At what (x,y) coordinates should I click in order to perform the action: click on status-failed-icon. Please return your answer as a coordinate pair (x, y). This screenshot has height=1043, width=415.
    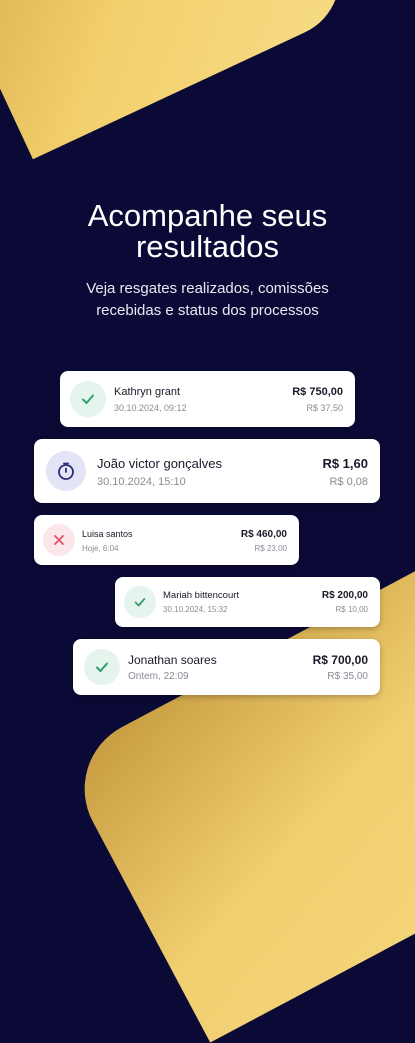
    Looking at the image, I should click on (59, 540).